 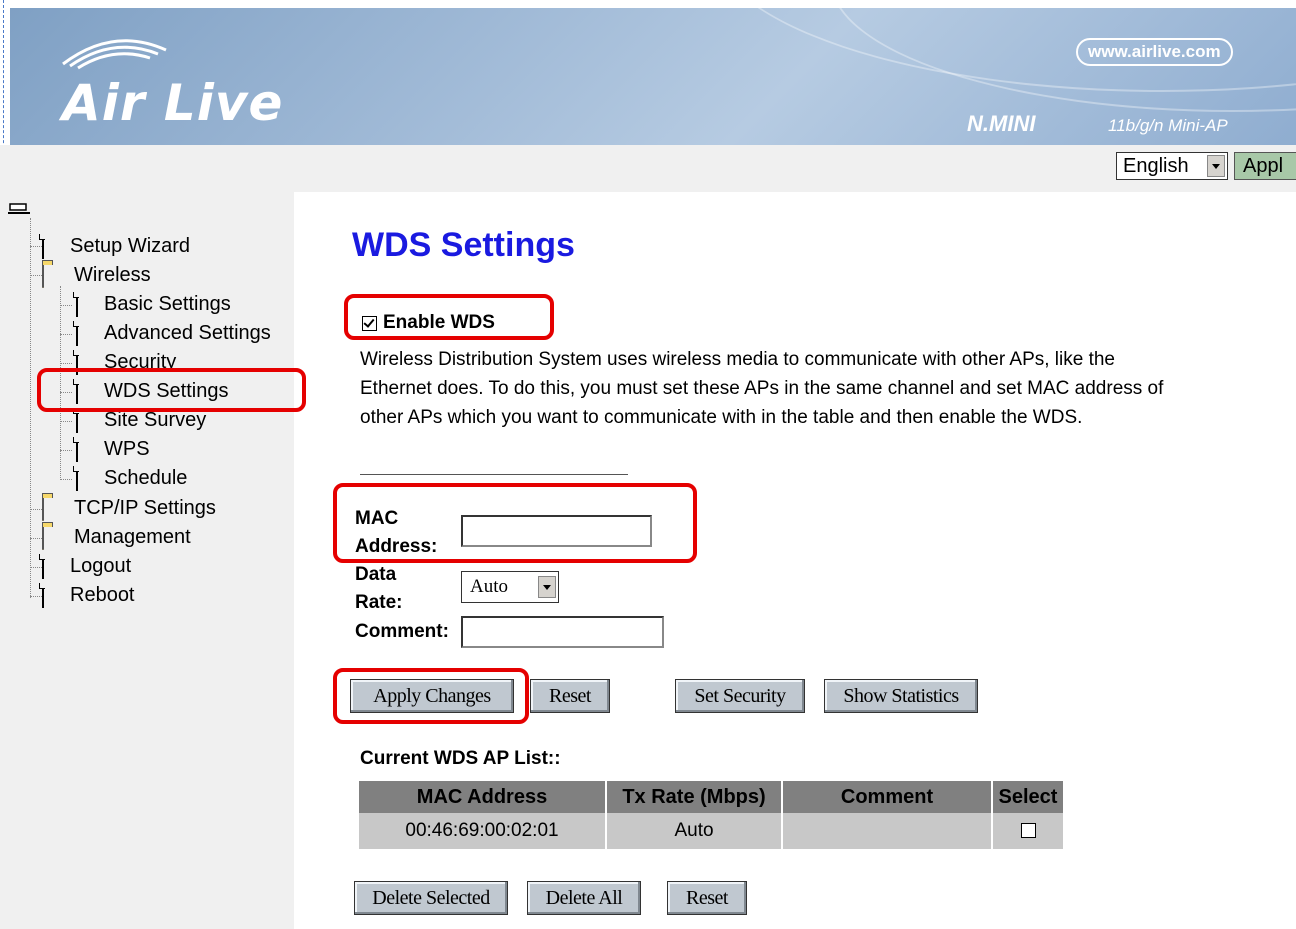 What do you see at coordinates (379, 589) in the screenshot?
I see `data-rate-label: Data Rate:` at bounding box center [379, 589].